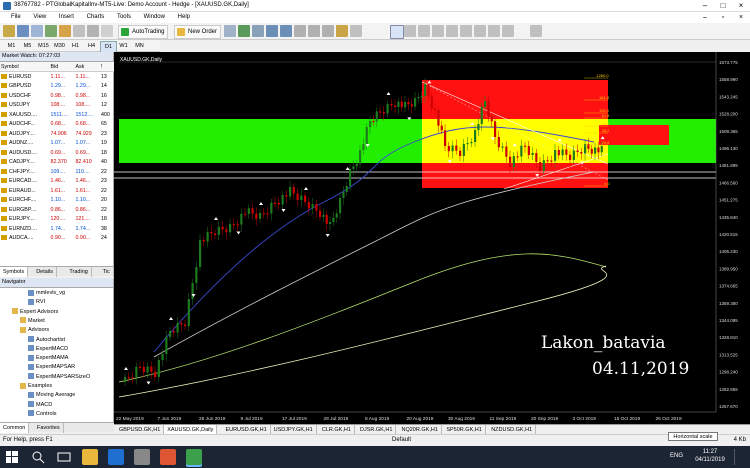 The width and height of the screenshot is (750, 468). Describe the element at coordinates (57, 210) in the screenshot. I see `market-watch-row: EURGBP.... 0.86... 0.86... 22` at that location.